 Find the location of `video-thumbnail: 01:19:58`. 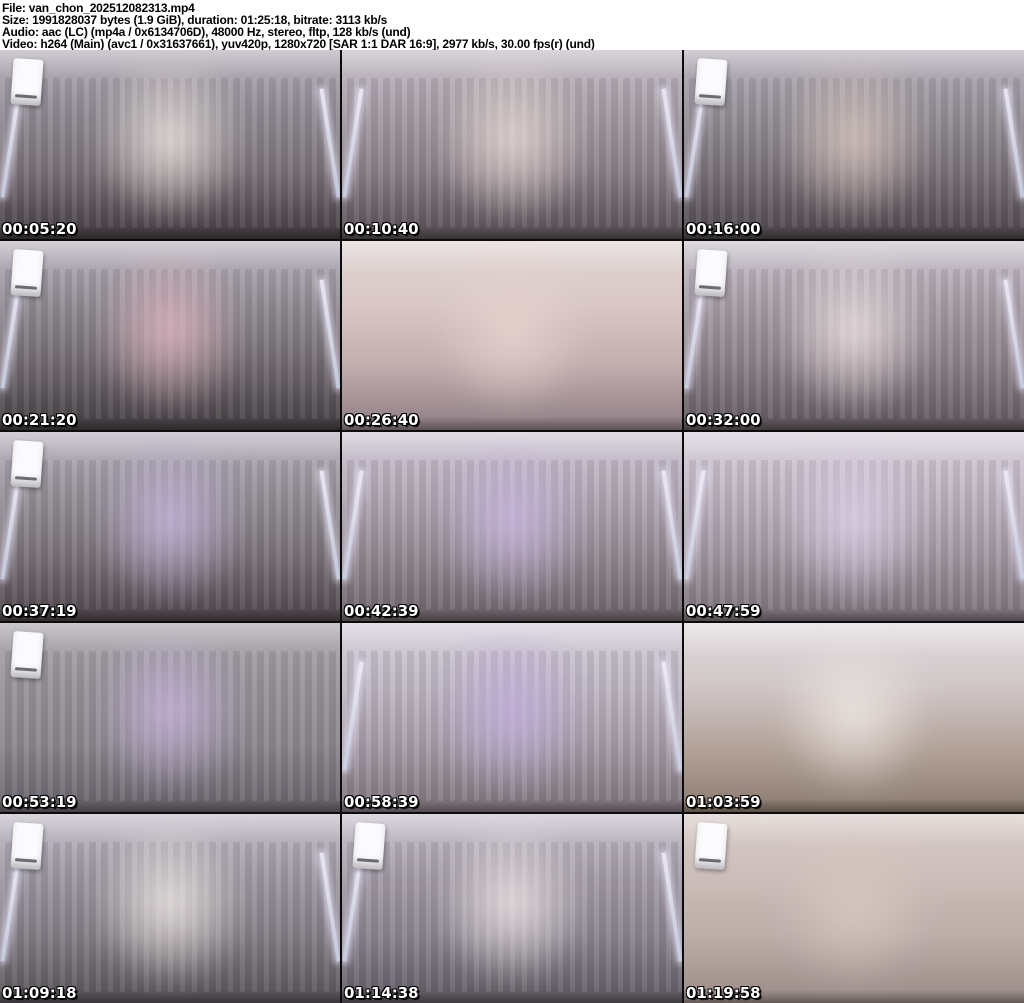

video-thumbnail: 01:19:58 is located at coordinates (854, 908).